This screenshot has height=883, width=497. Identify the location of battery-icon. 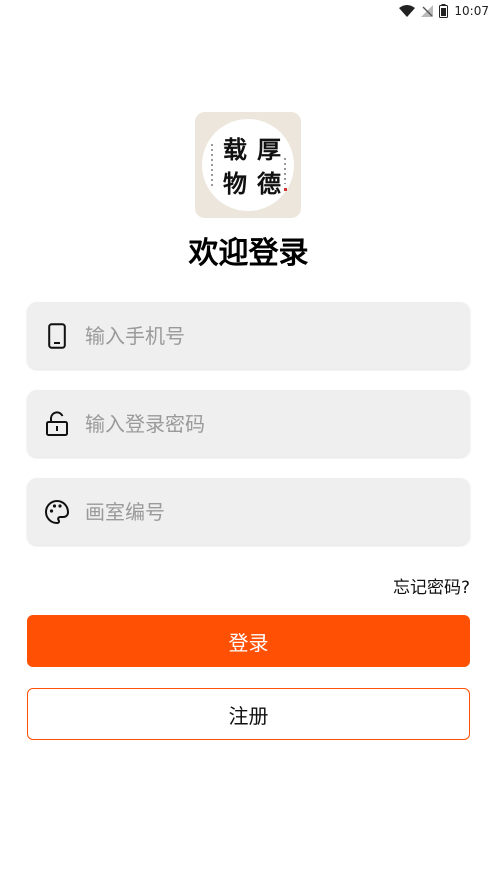
(444, 11).